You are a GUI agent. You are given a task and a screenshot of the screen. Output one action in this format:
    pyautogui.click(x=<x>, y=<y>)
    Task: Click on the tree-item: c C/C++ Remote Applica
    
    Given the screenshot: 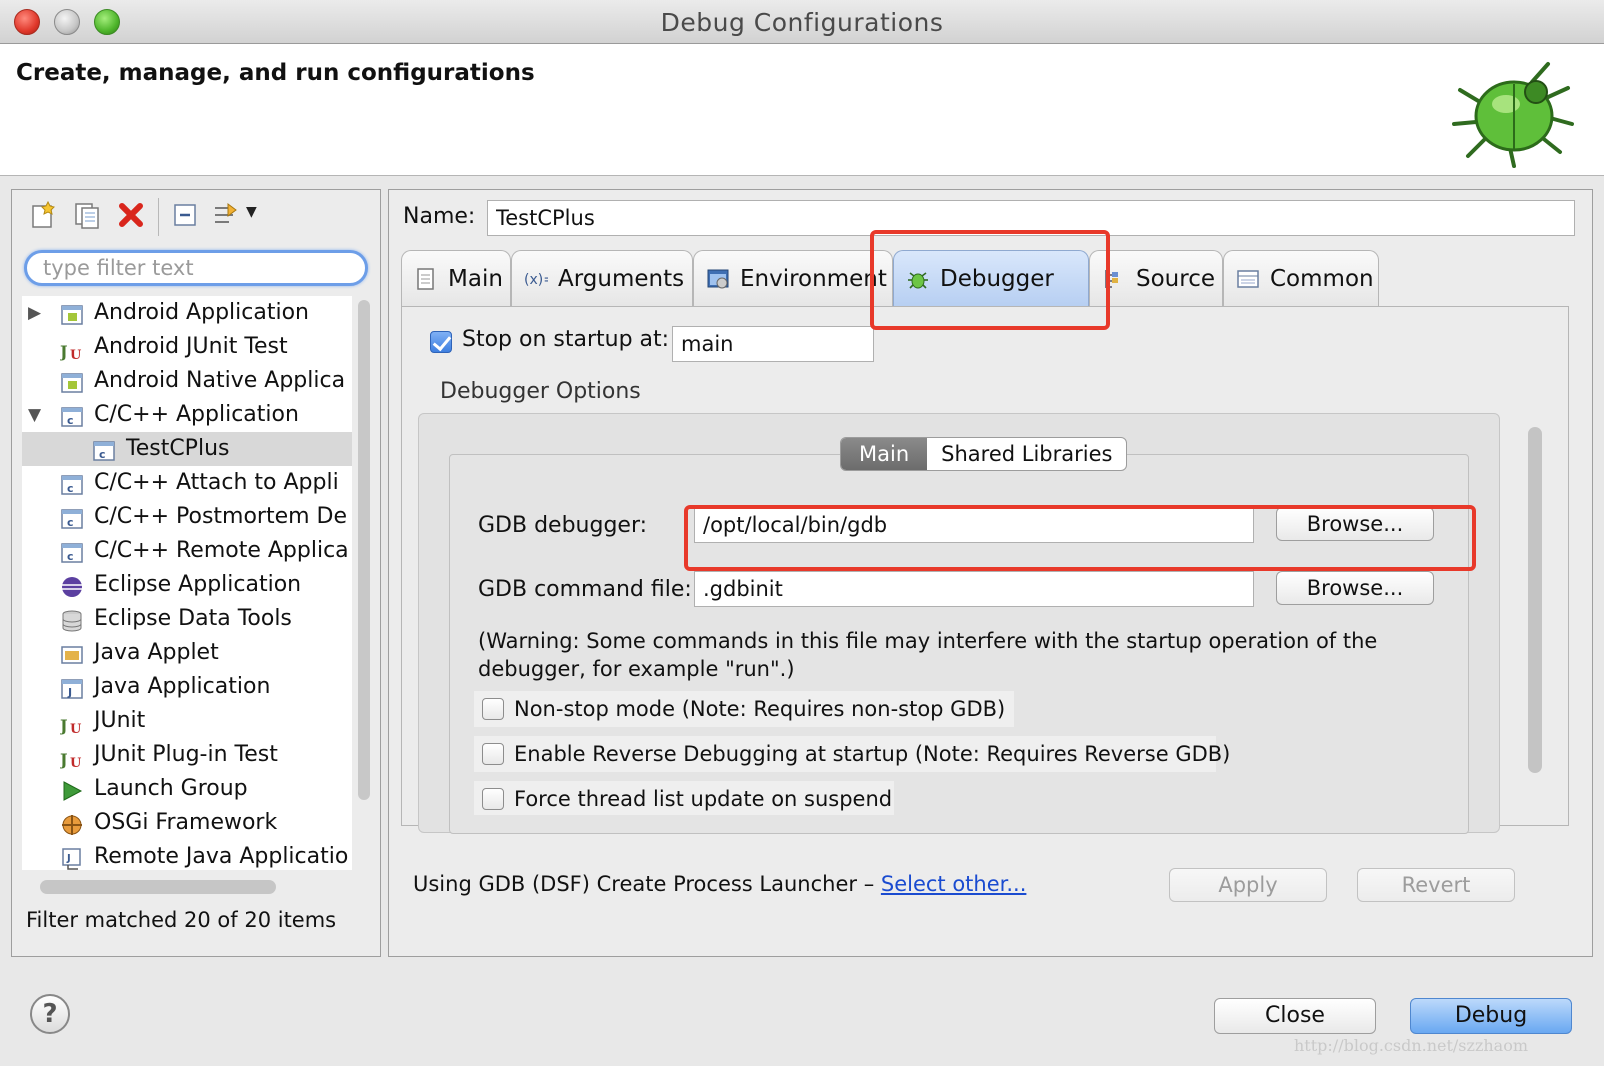 What is the action you would take?
    pyautogui.click(x=187, y=551)
    